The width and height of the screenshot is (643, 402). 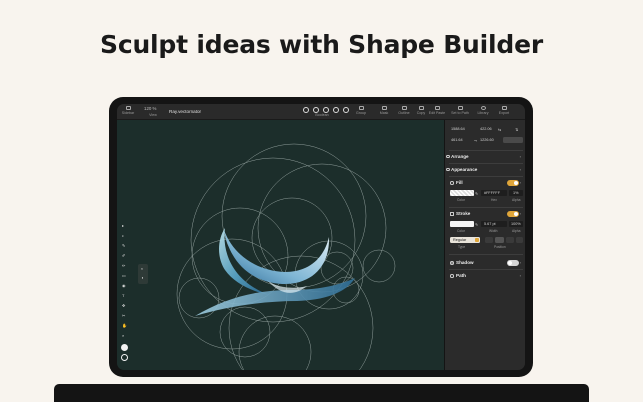 What do you see at coordinates (124, 326) in the screenshot?
I see `hand-icon: ✋` at bounding box center [124, 326].